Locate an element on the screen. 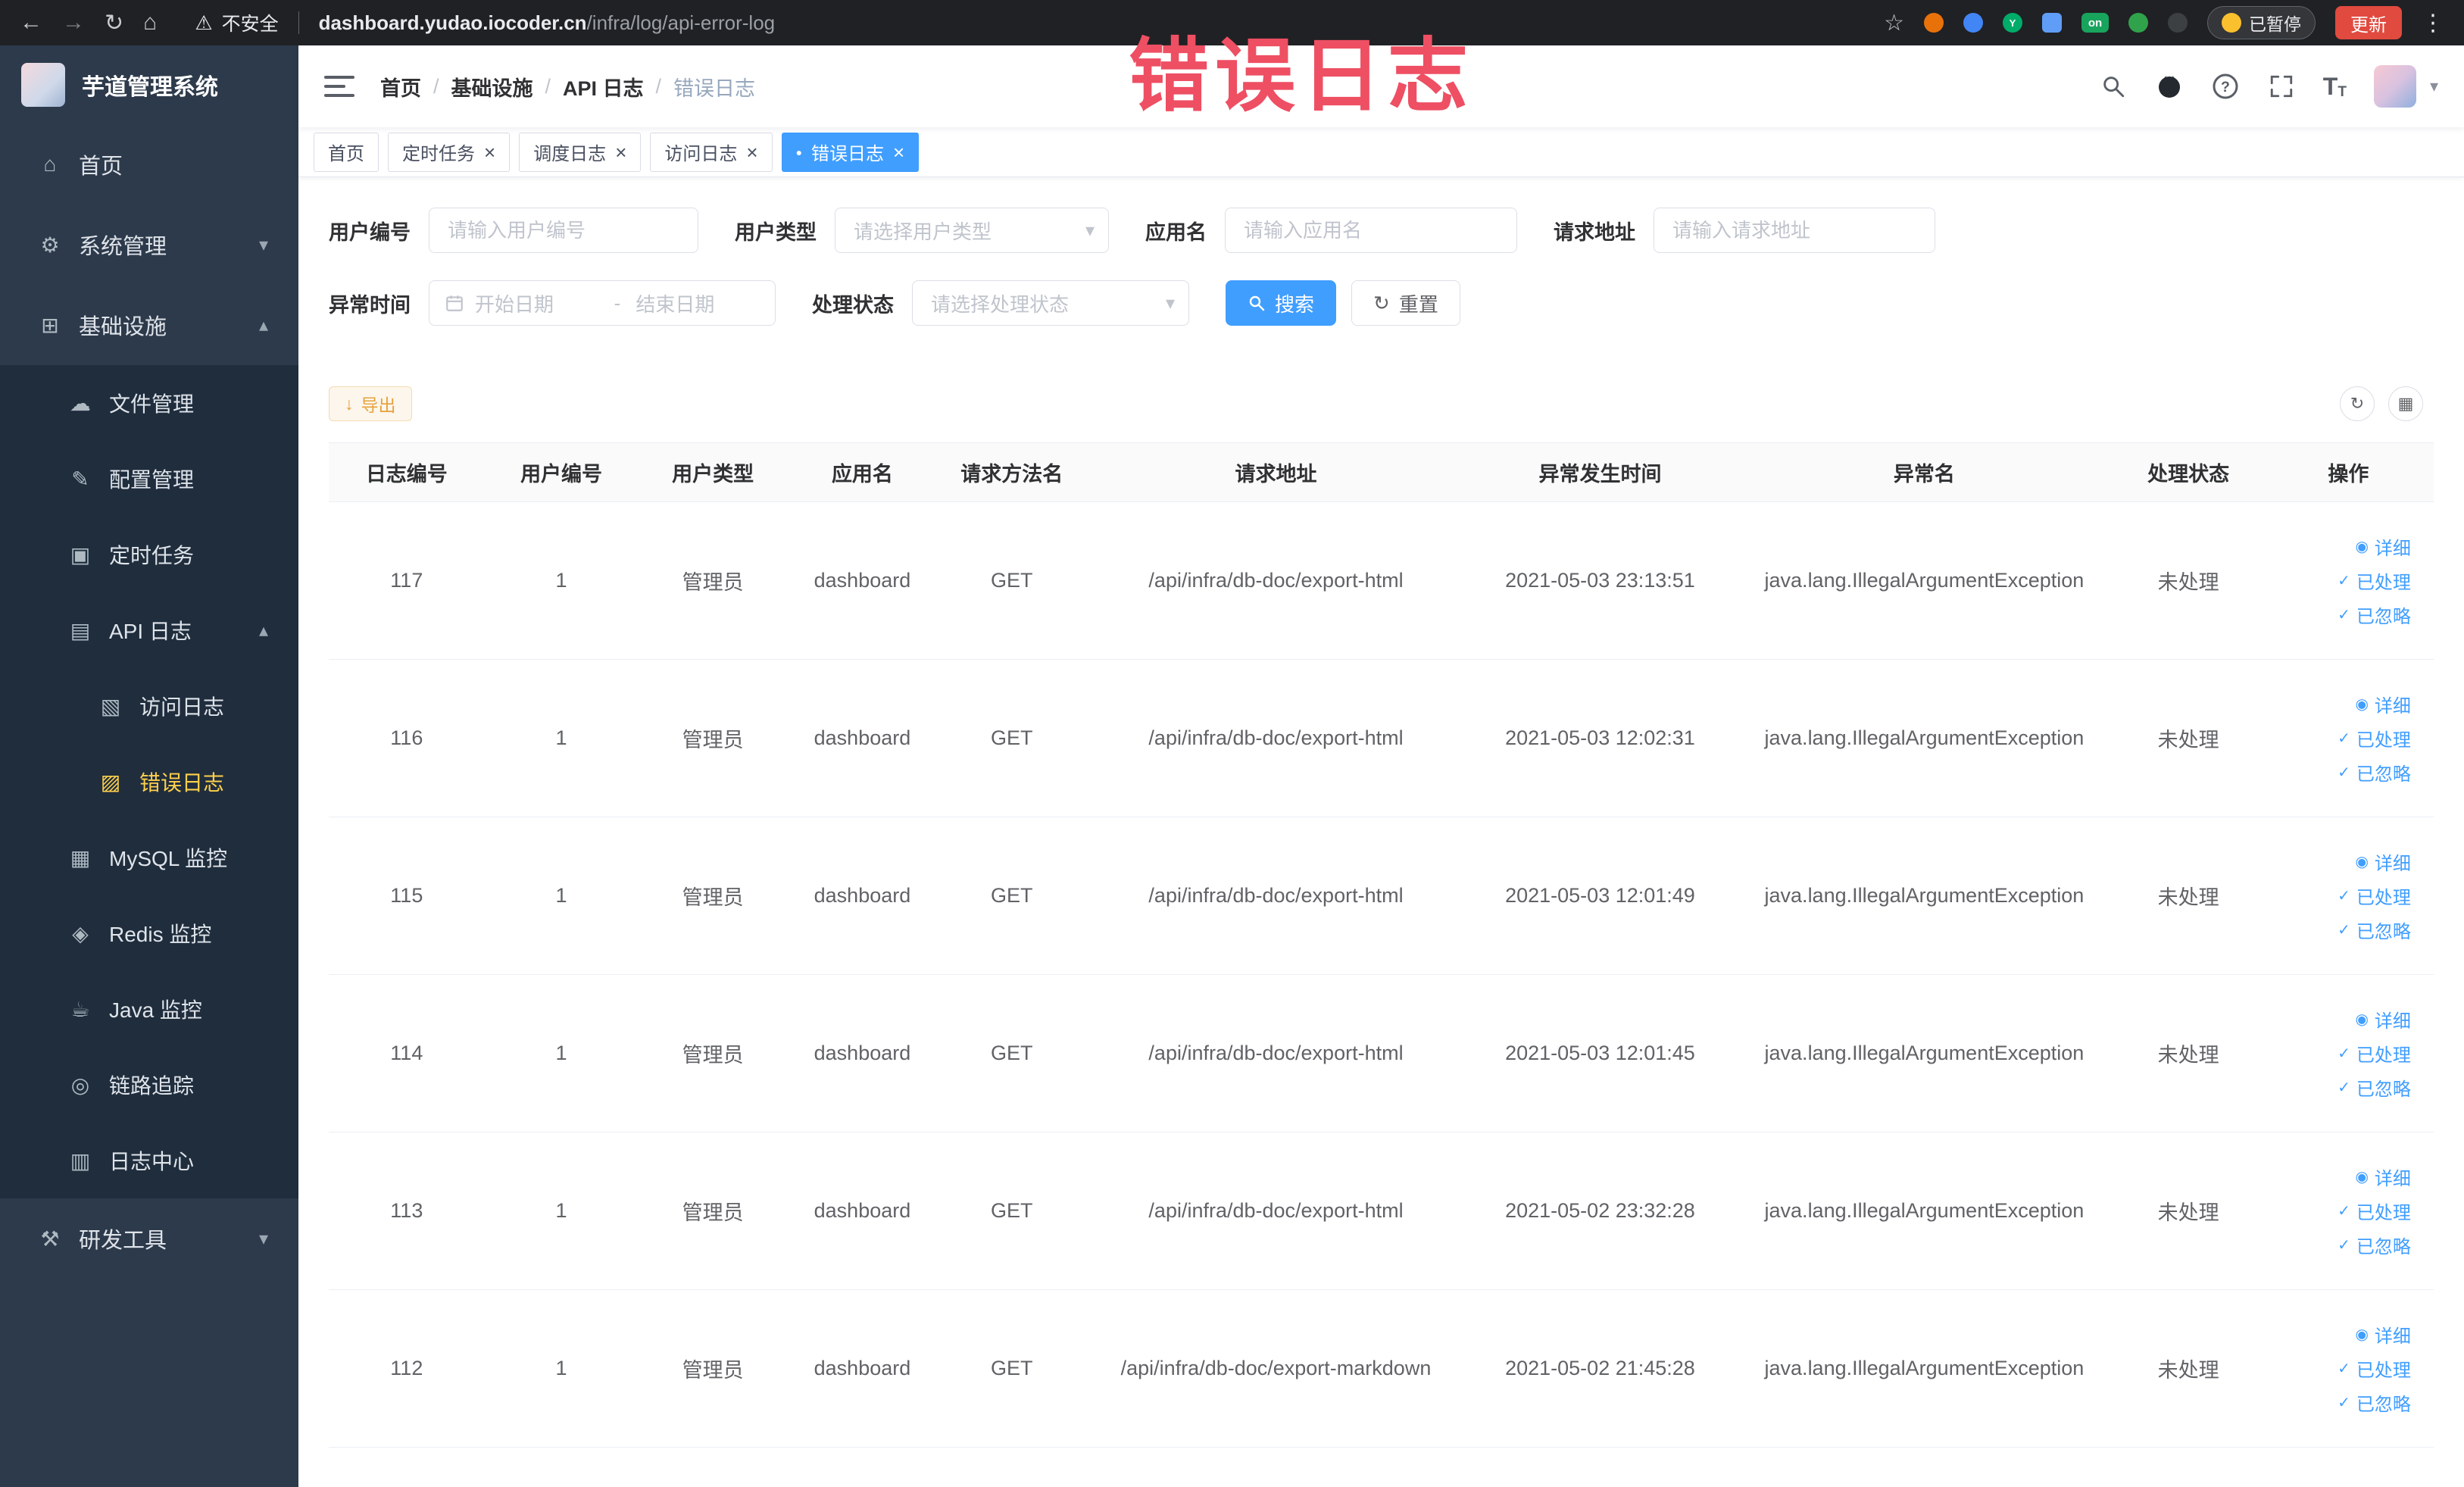 The height and width of the screenshot is (1487, 2464). user-type-select: 请选择用户类型 ▾ is located at coordinates (972, 230).